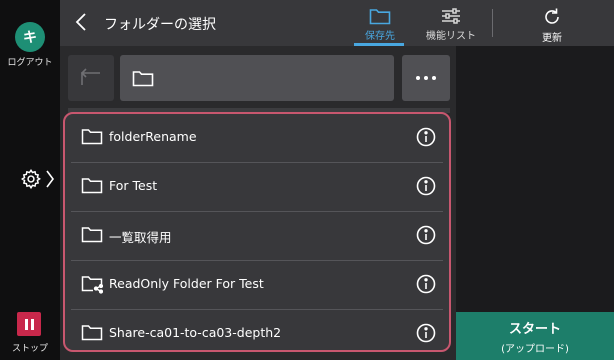 The width and height of the screenshot is (614, 360). Describe the element at coordinates (535, 349) in the screenshot. I see `start-sublabel: (アップロード)` at that location.